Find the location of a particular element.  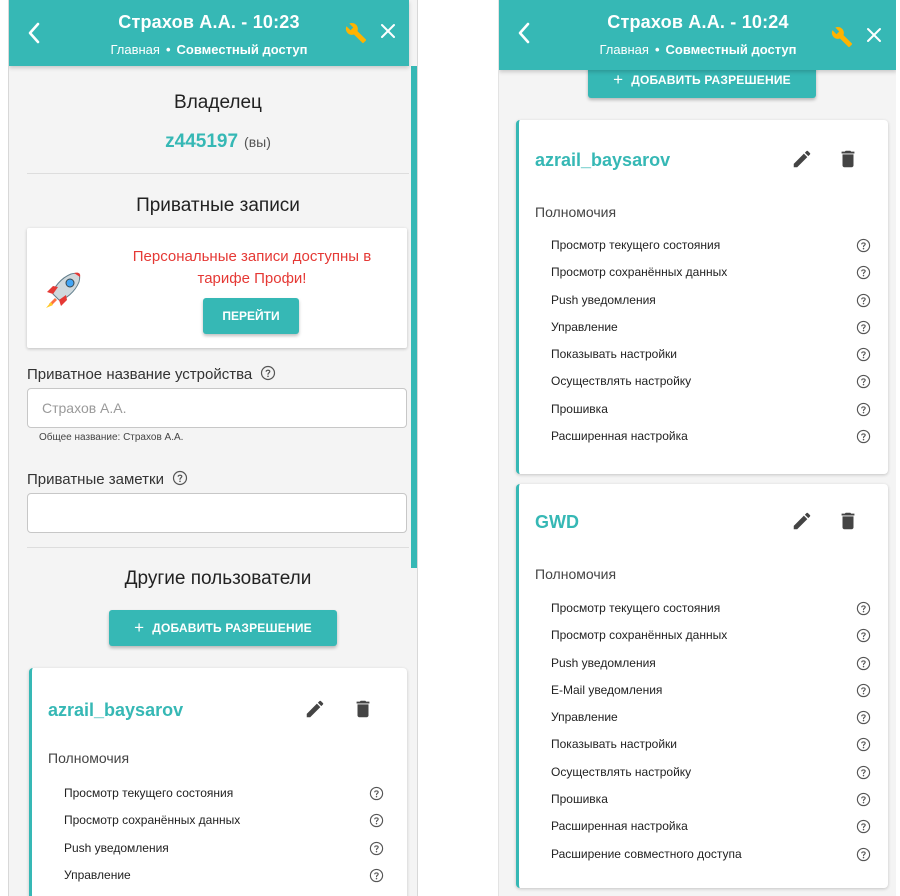

add-permission-button: + ДОБАВИТЬ РАЗРЕШЕНИЕ is located at coordinates (223, 628).